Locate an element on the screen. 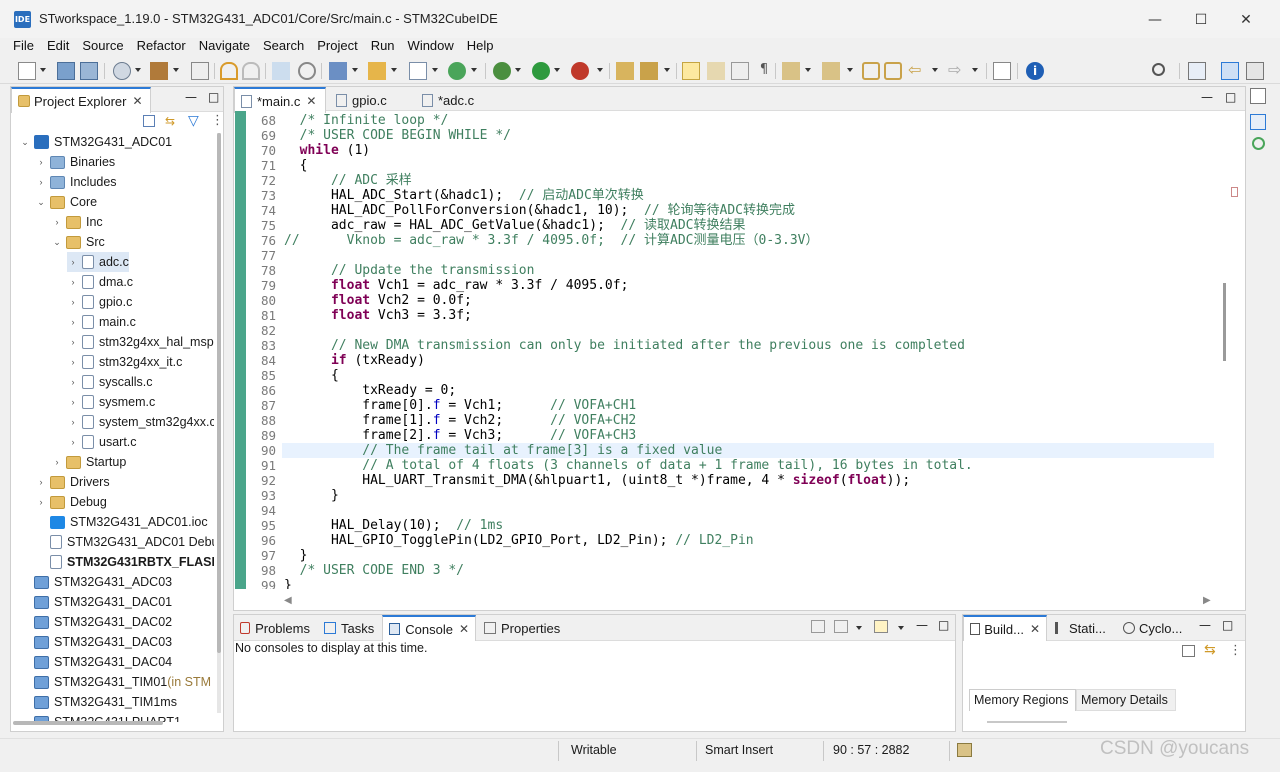 Image resolution: width=1280 pixels, height=772 pixels. tree-item: › Includes is located at coordinates (76, 182).